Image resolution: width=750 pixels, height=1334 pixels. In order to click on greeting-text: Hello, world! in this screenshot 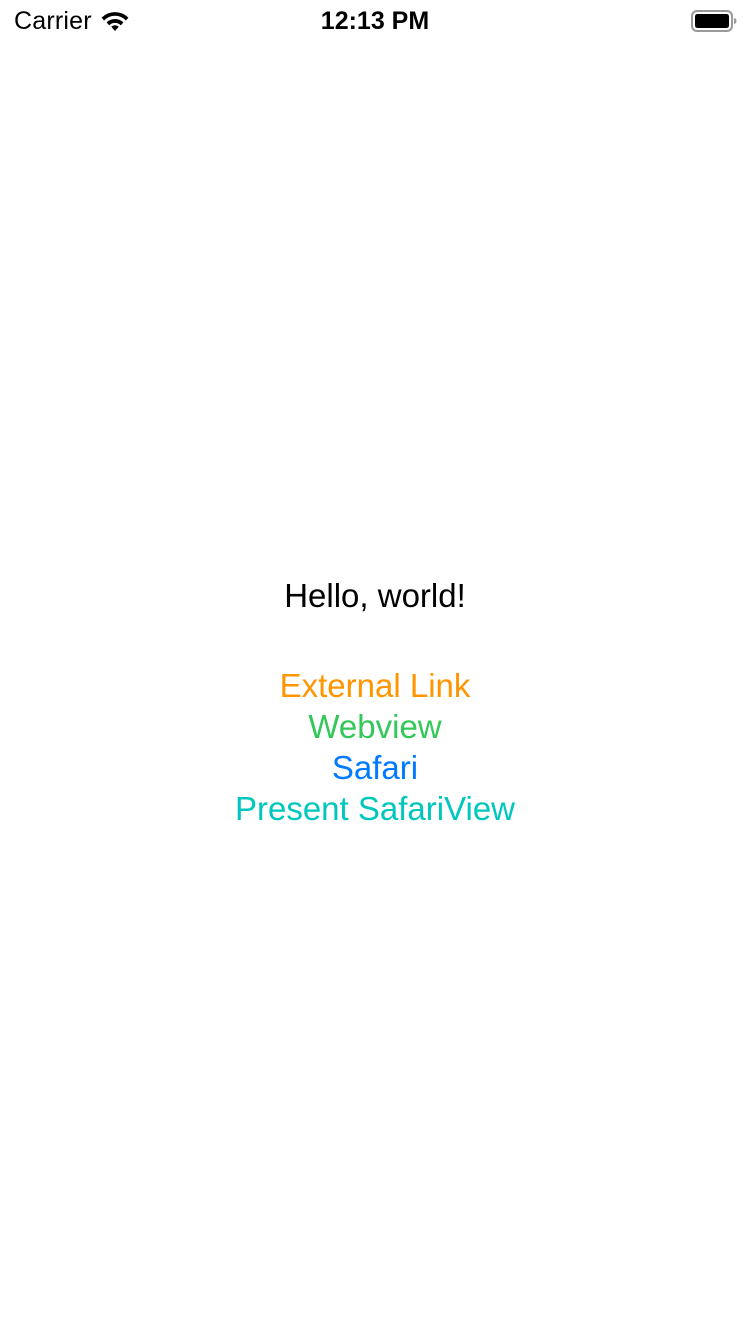, I will do `click(375, 595)`.